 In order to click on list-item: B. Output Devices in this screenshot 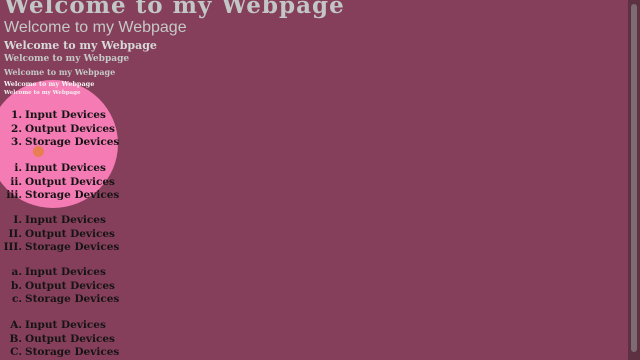, I will do `click(59, 340)`.